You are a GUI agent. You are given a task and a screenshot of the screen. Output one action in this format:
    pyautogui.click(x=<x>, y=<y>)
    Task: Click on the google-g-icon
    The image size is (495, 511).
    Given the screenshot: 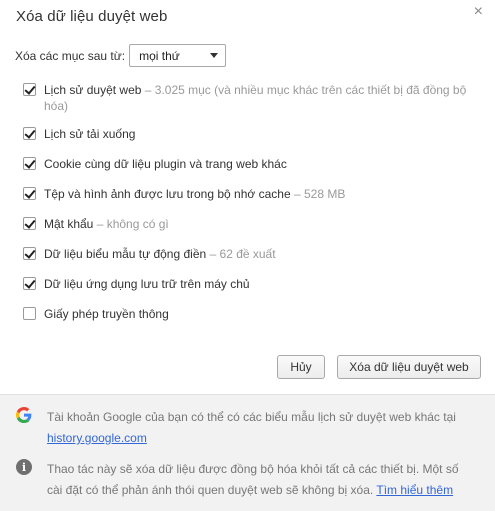 What is the action you would take?
    pyautogui.click(x=24, y=415)
    